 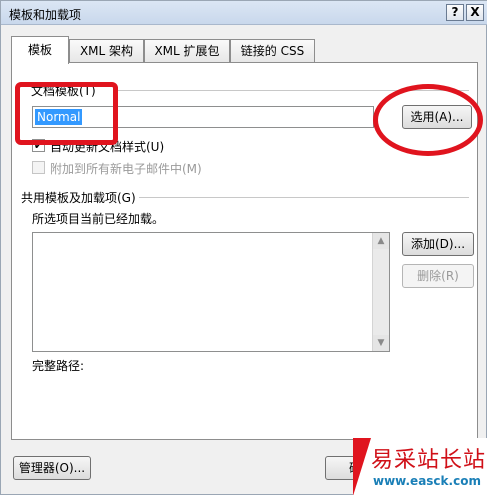 I want to click on remove-button: 删除(R), so click(x=438, y=276).